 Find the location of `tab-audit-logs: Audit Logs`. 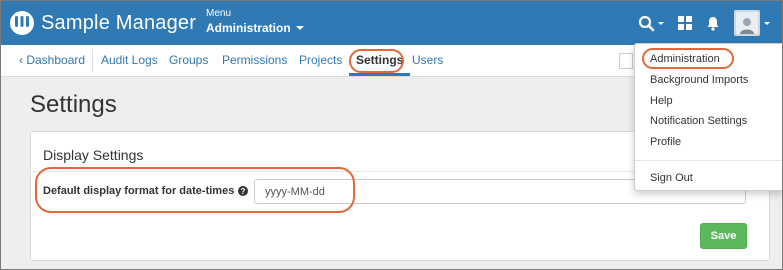

tab-audit-logs: Audit Logs is located at coordinates (129, 60).